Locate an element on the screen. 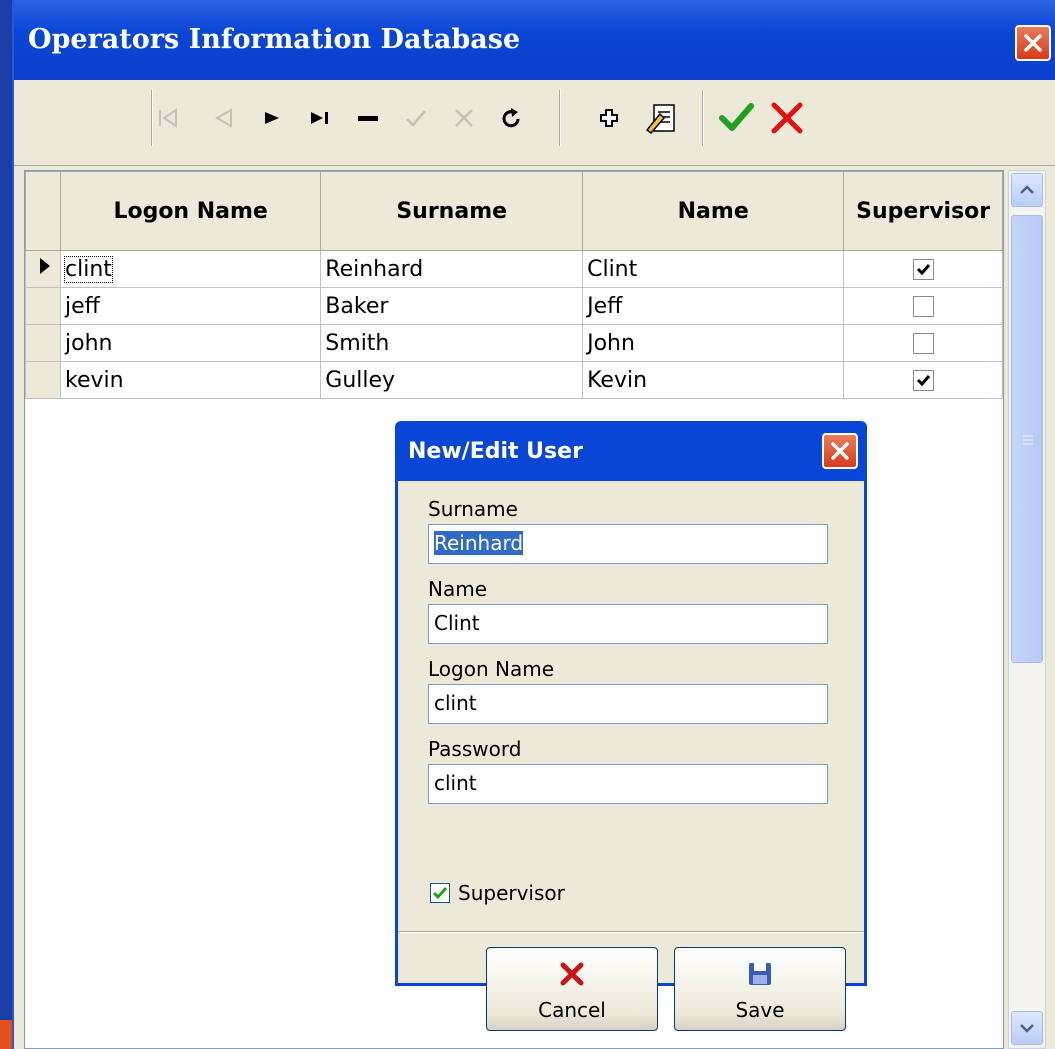 This screenshot has width=1055, height=1049. first-record-icon is located at coordinates (168, 118).